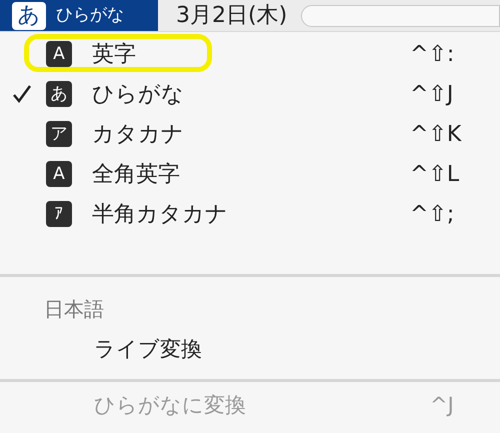  What do you see at coordinates (138, 94) in the screenshot?
I see `menu-item-label: ひらがな` at bounding box center [138, 94].